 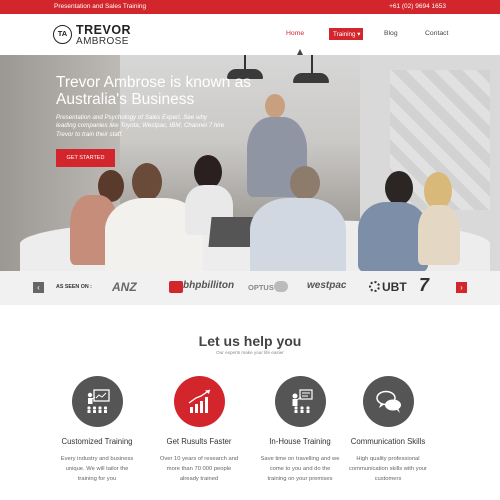 What do you see at coordinates (424, 285) in the screenshot?
I see `channel-seven-logo: 7` at bounding box center [424, 285].